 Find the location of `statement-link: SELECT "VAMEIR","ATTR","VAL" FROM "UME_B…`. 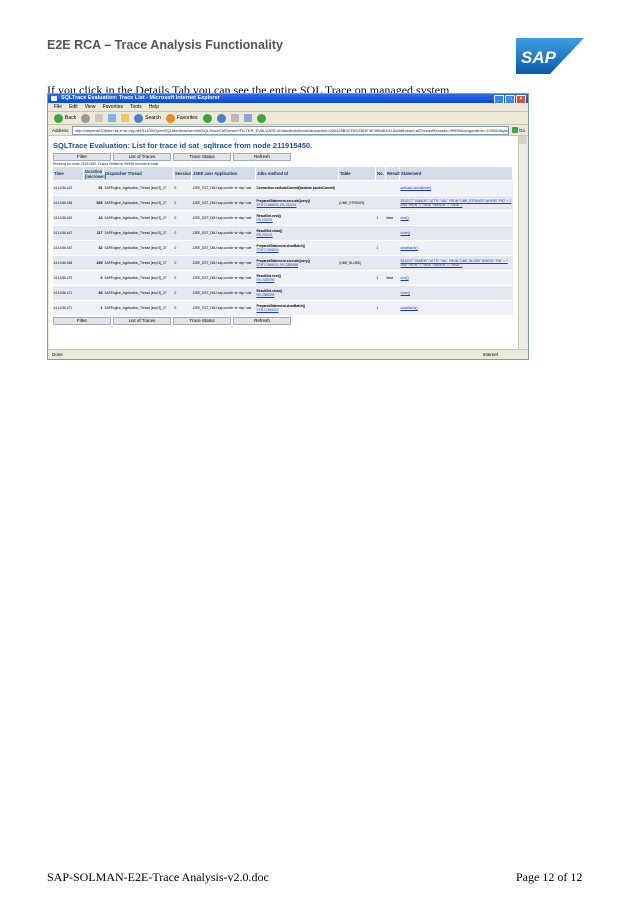

statement-link: SELECT "VAMEIR","ATTR","VAL" FROM "UME_B… is located at coordinates (454, 263).